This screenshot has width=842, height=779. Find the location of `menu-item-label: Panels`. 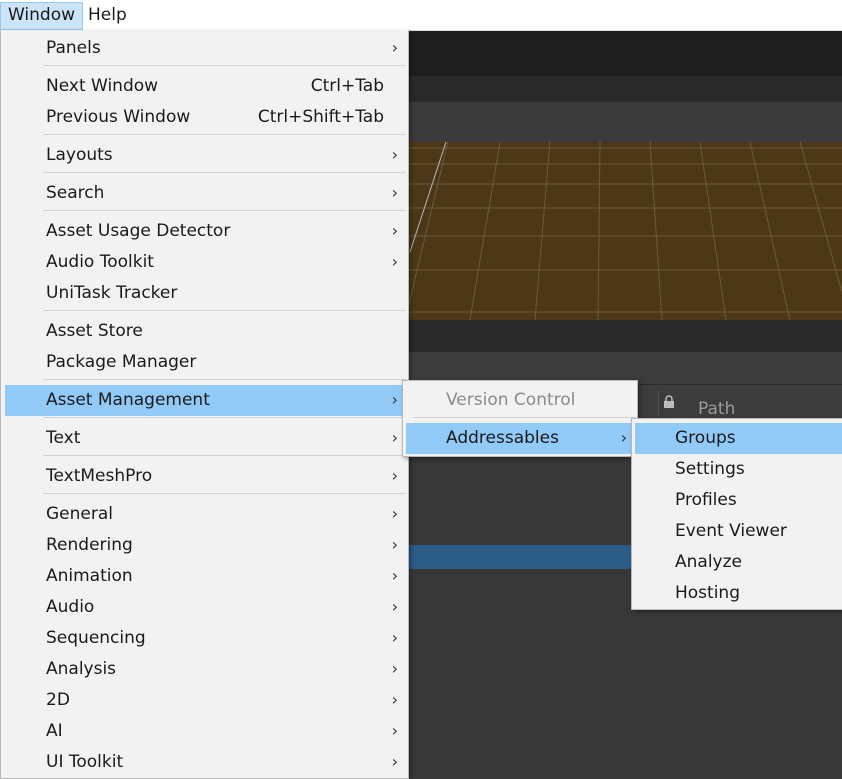

menu-item-label: Panels is located at coordinates (73, 48).